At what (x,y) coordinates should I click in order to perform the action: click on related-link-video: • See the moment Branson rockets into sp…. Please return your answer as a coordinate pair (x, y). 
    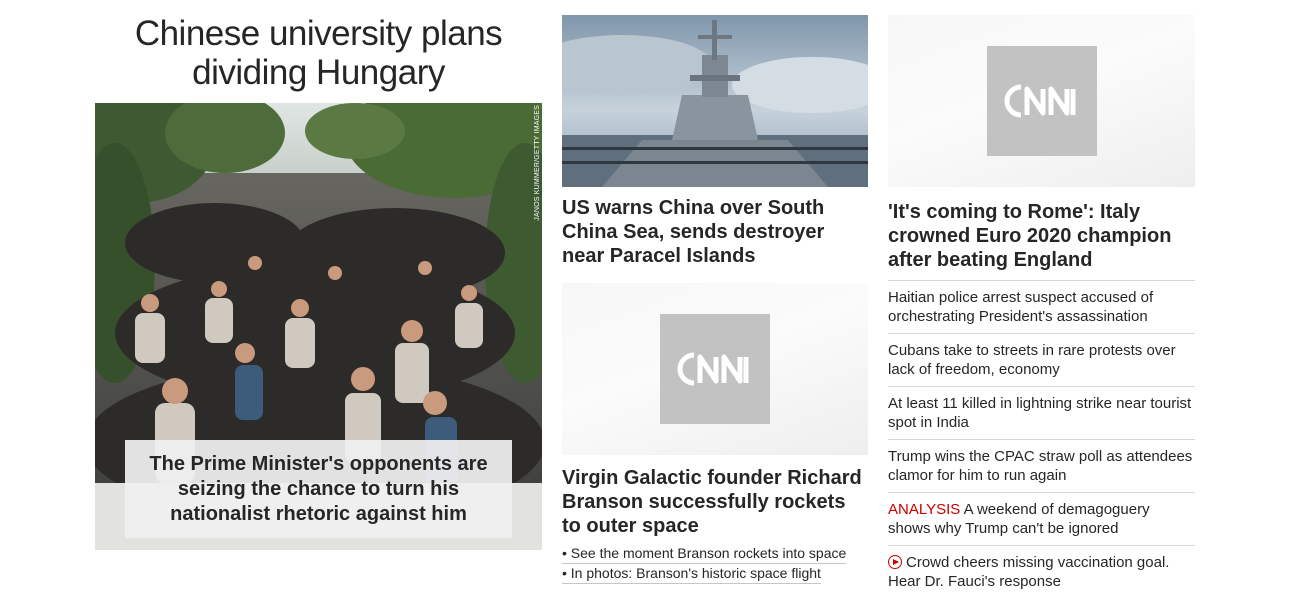
    Looking at the image, I should click on (704, 554).